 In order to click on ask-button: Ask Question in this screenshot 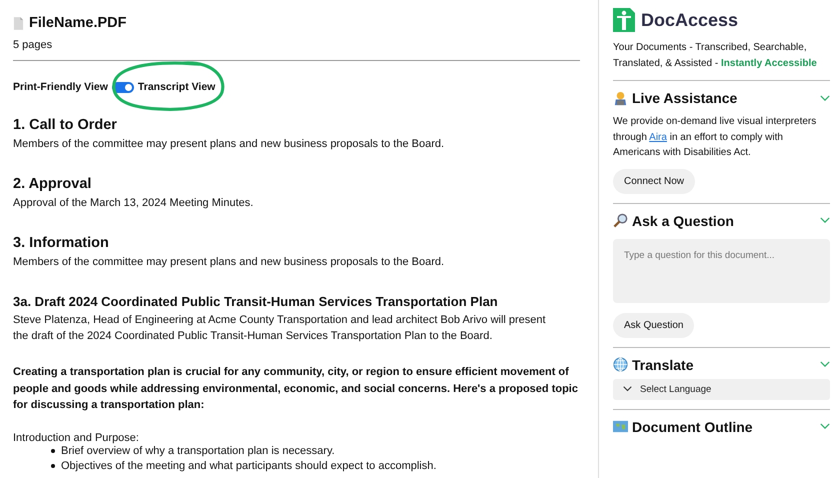, I will do `click(653, 325)`.